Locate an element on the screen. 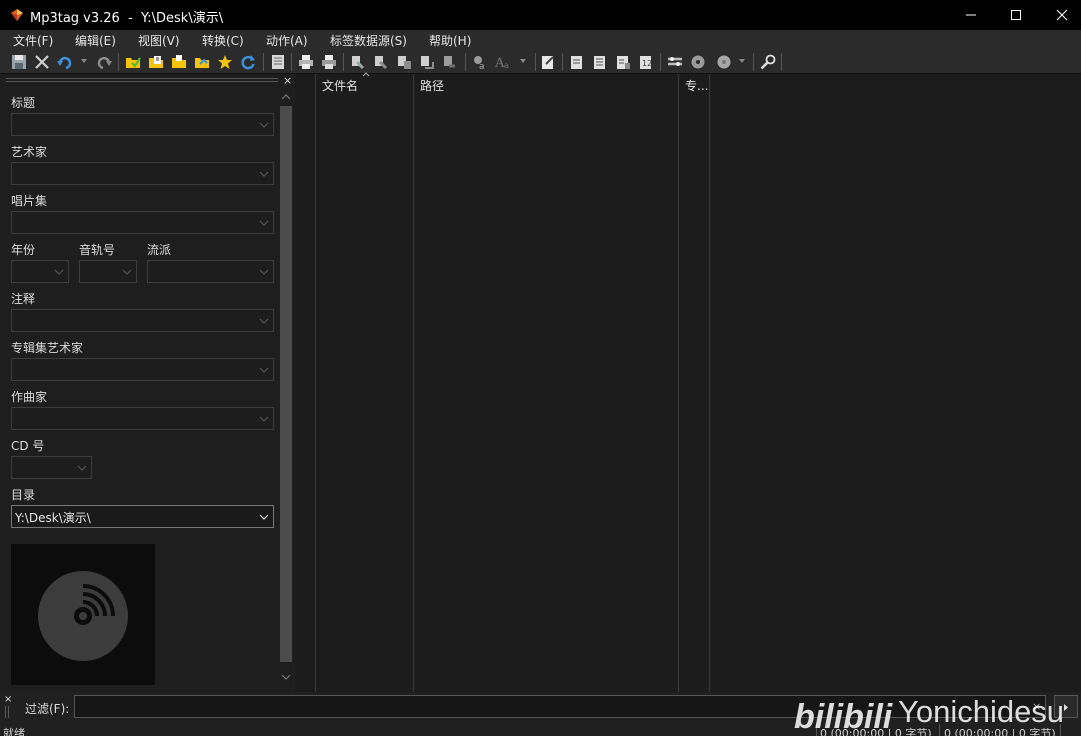  autonumber-icon is located at coordinates (450, 62).